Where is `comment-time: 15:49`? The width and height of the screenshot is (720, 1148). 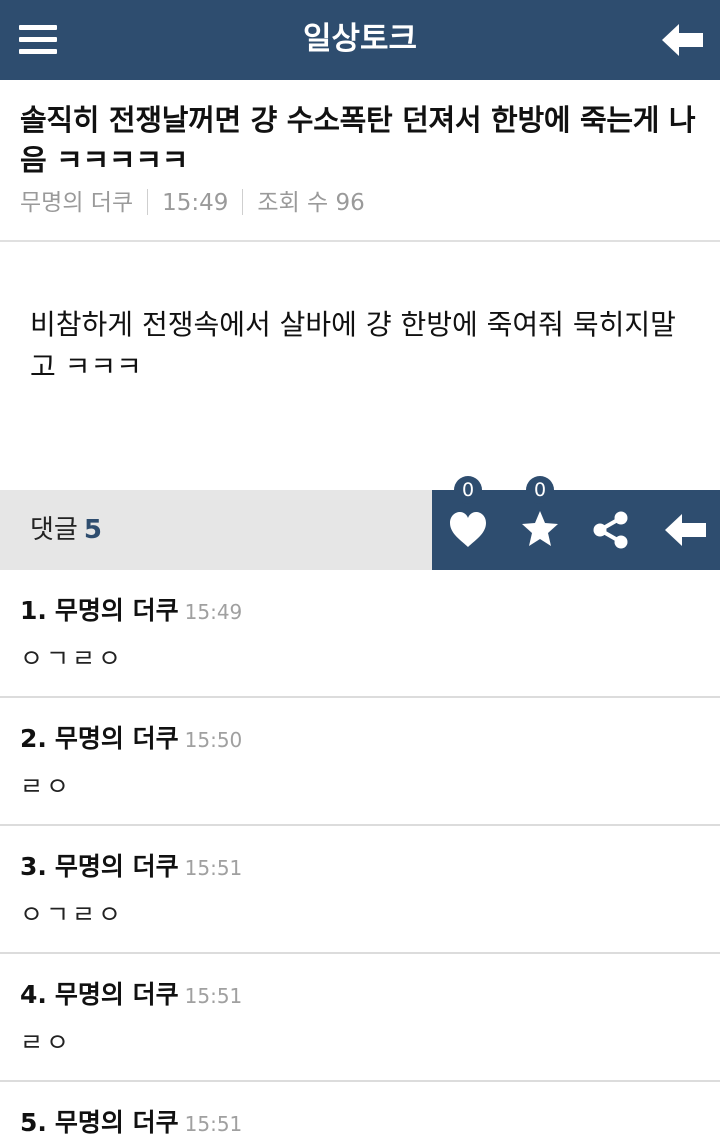
comment-time: 15:49 is located at coordinates (213, 612).